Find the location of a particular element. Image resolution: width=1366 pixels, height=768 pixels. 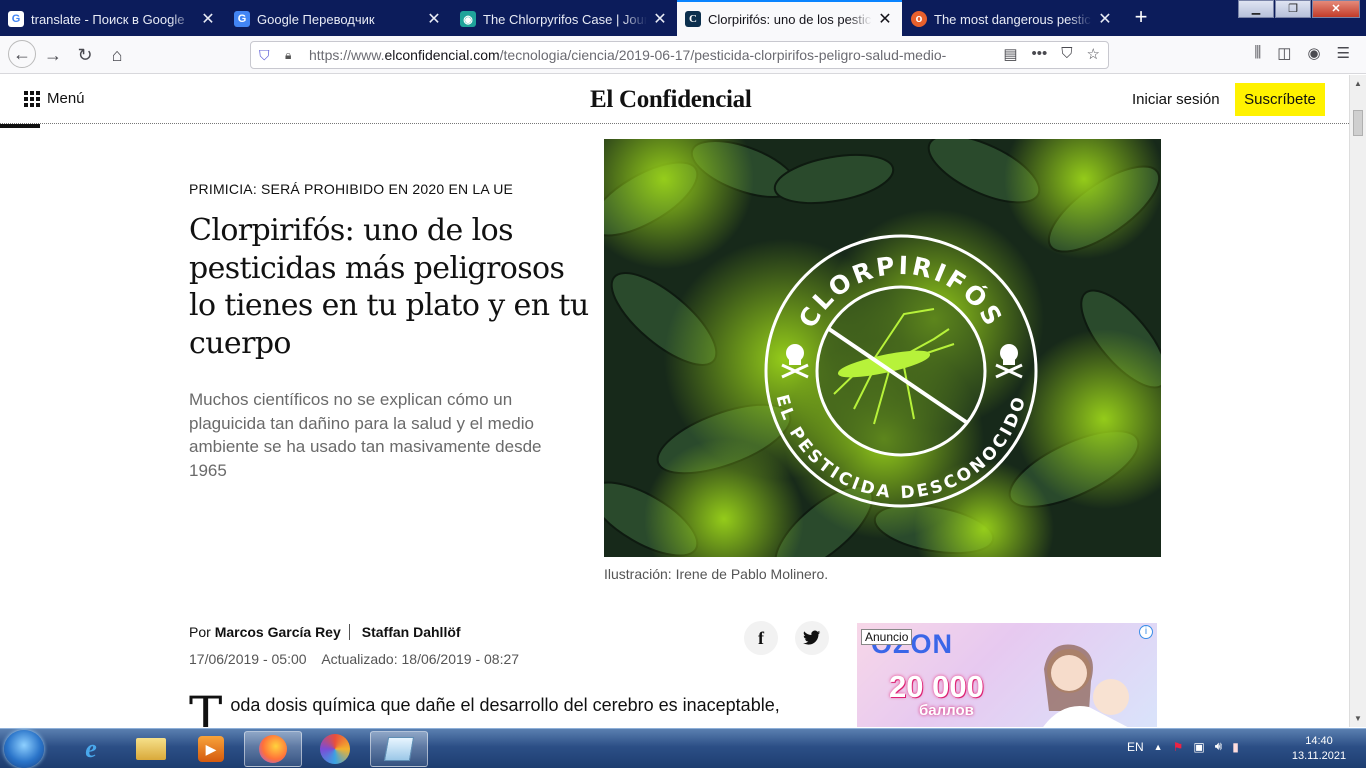

url-prefix: https://www. is located at coordinates (347, 55).